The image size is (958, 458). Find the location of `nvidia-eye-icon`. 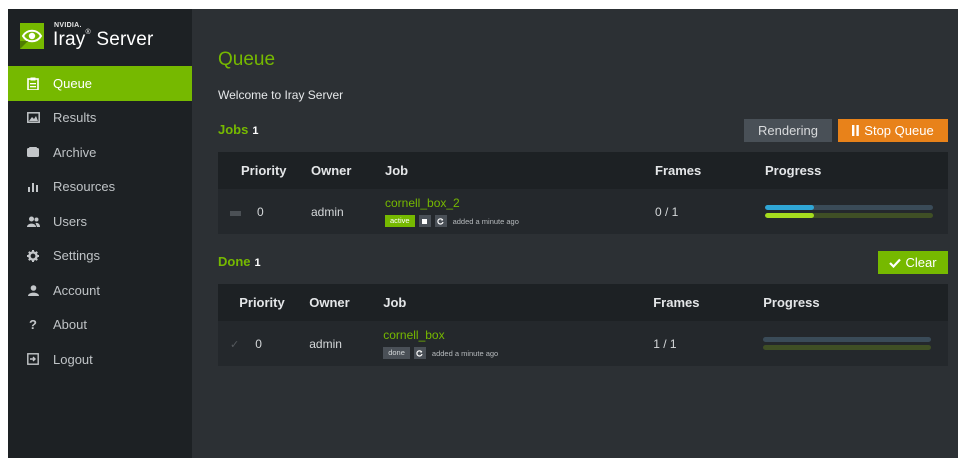

nvidia-eye-icon is located at coordinates (32, 36).